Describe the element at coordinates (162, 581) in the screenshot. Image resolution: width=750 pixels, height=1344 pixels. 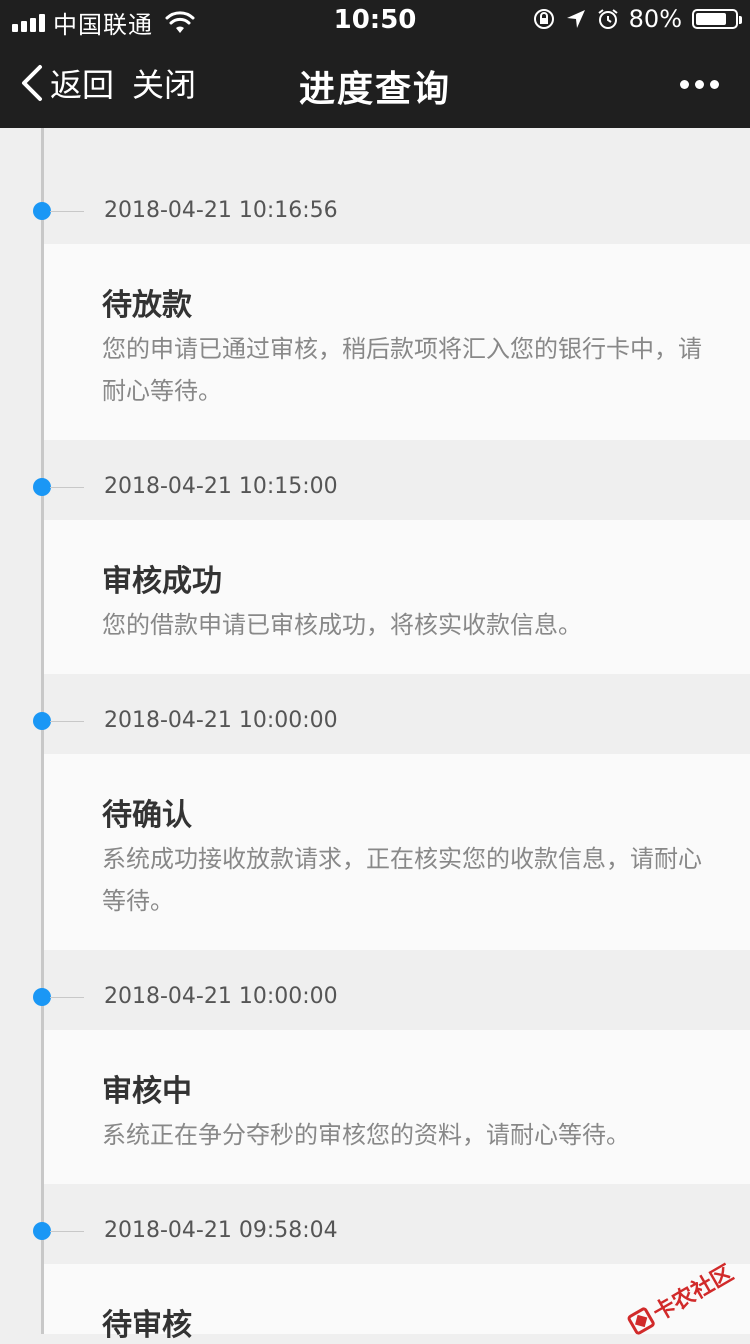
I see `entry-title: 审核成功` at that location.